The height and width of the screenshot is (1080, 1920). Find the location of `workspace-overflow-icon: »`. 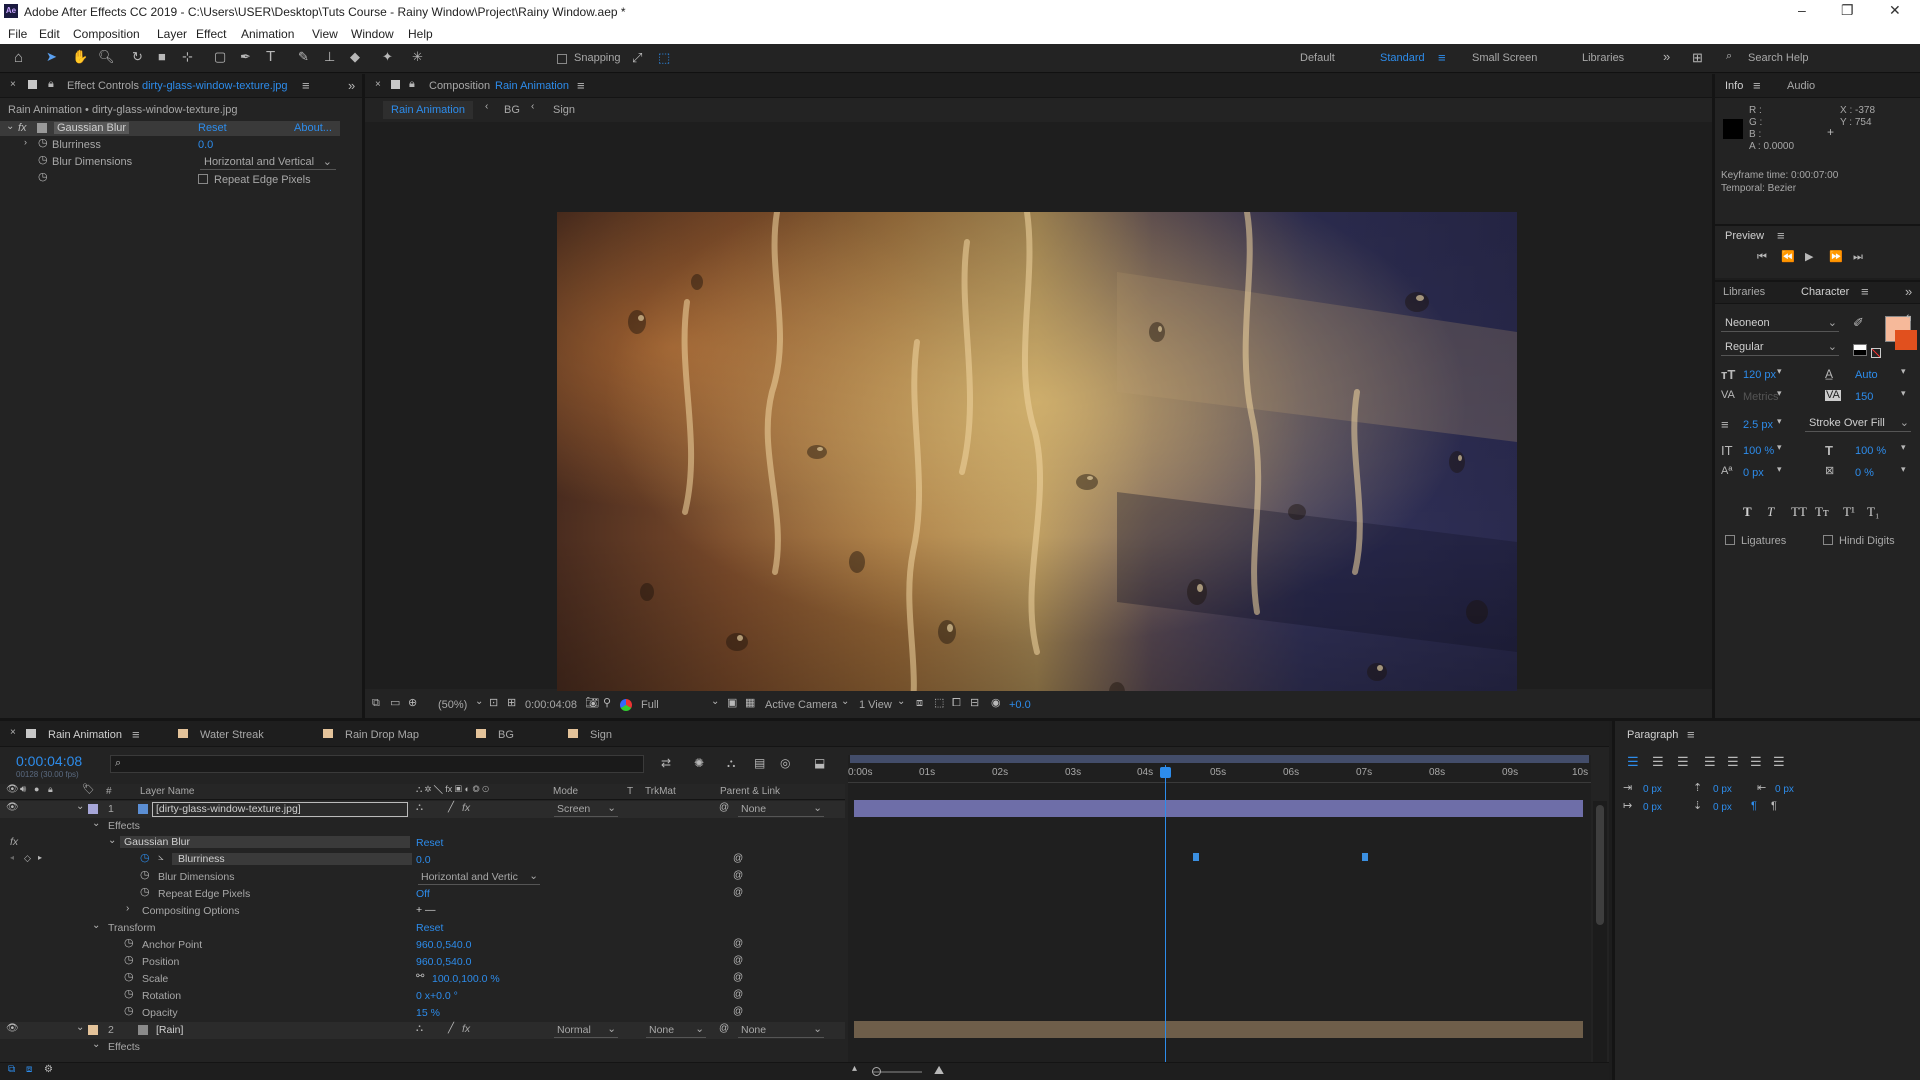

workspace-overflow-icon: » is located at coordinates (1666, 56).